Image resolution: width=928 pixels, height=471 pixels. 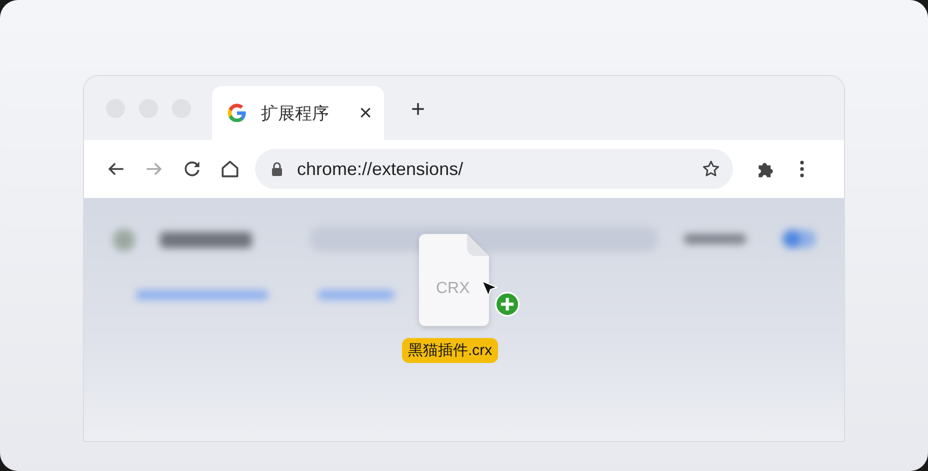 What do you see at coordinates (277, 169) in the screenshot?
I see `lock-icon` at bounding box center [277, 169].